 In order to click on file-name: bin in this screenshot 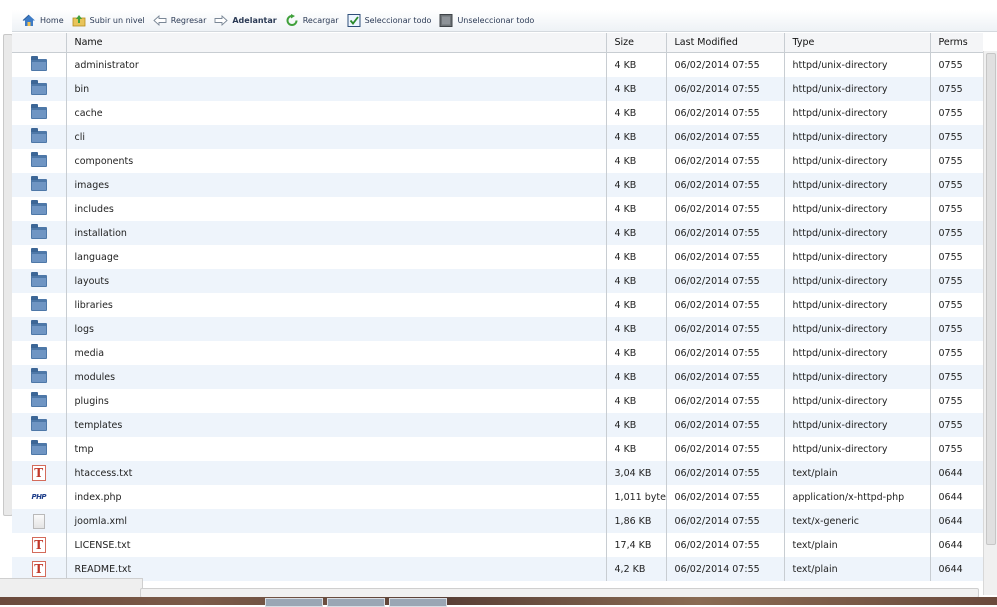, I will do `click(336, 89)`.